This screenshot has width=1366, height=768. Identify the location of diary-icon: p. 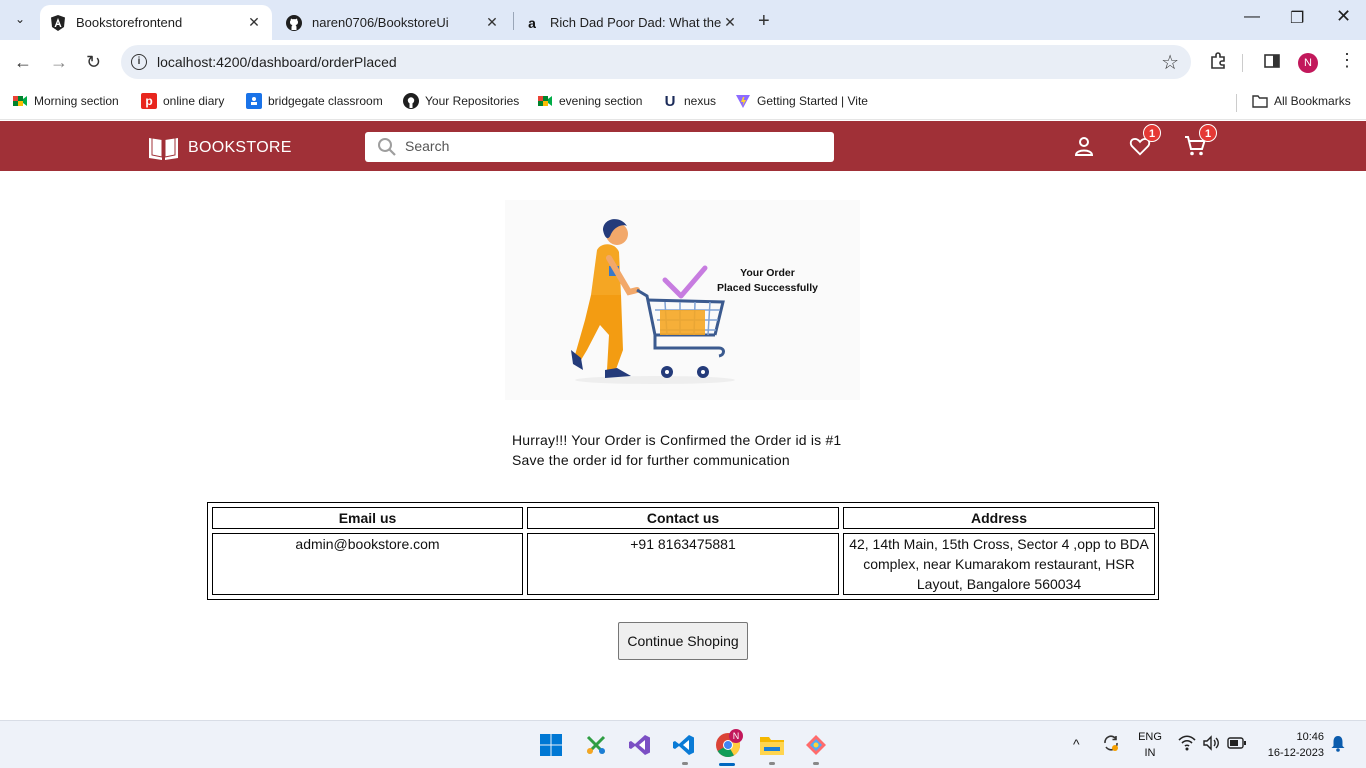
(149, 101).